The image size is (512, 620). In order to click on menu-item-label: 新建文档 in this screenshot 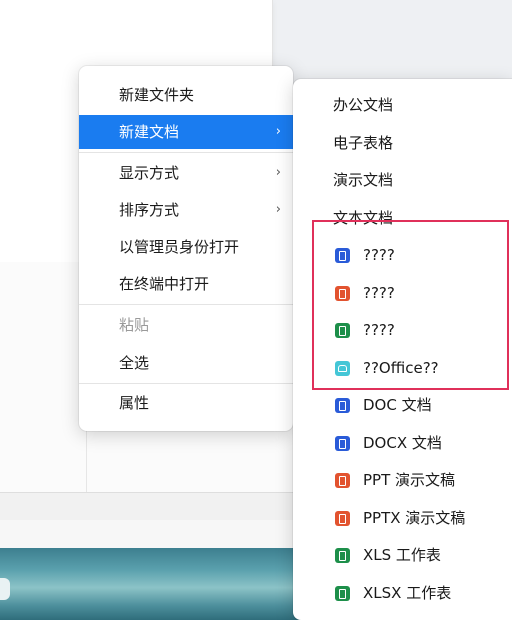, I will do `click(149, 132)`.